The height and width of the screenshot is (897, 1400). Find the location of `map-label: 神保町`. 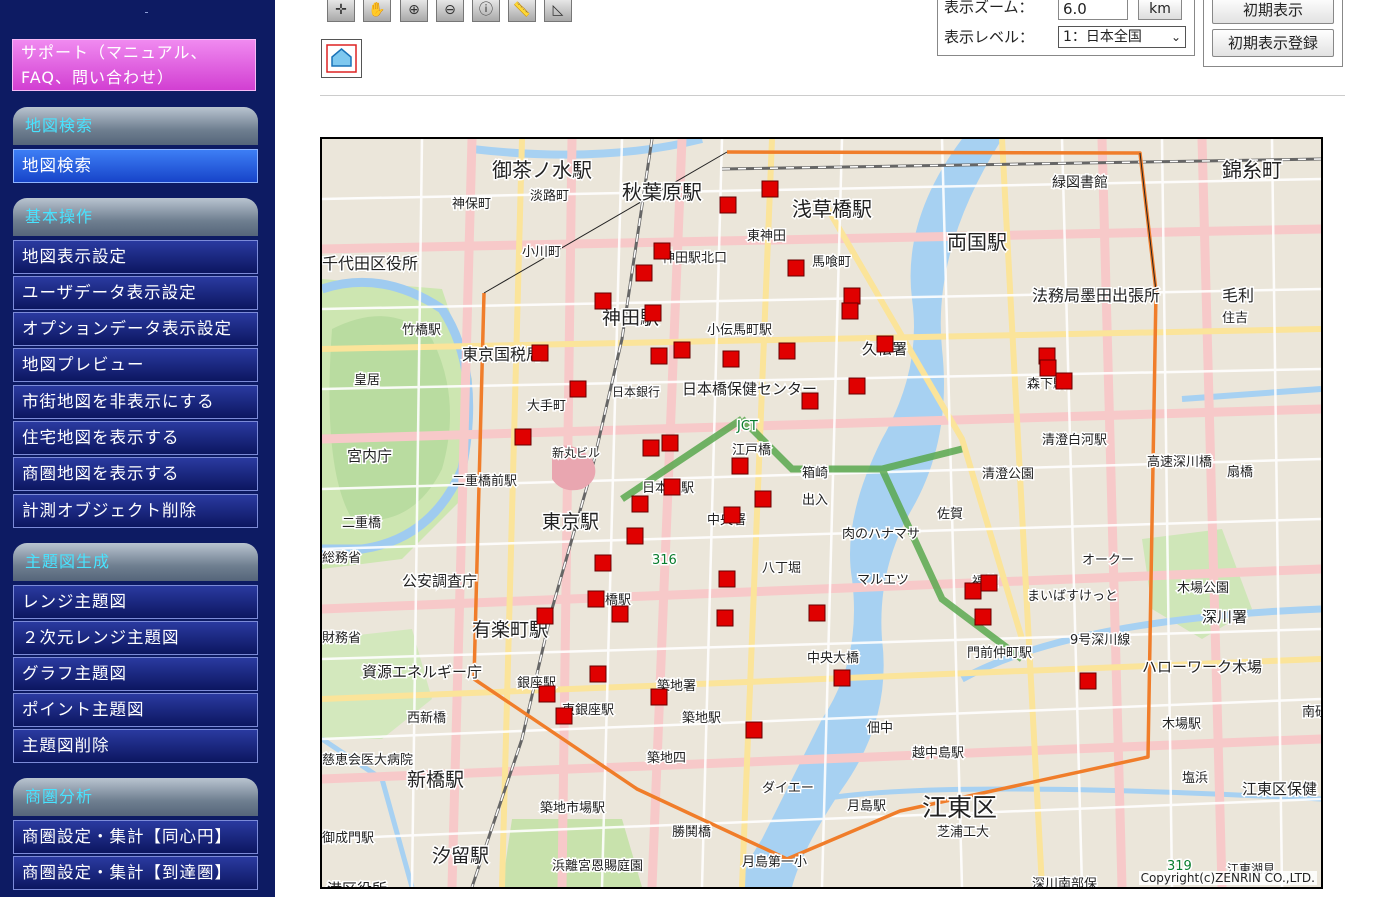

map-label: 神保町 is located at coordinates (471, 204).